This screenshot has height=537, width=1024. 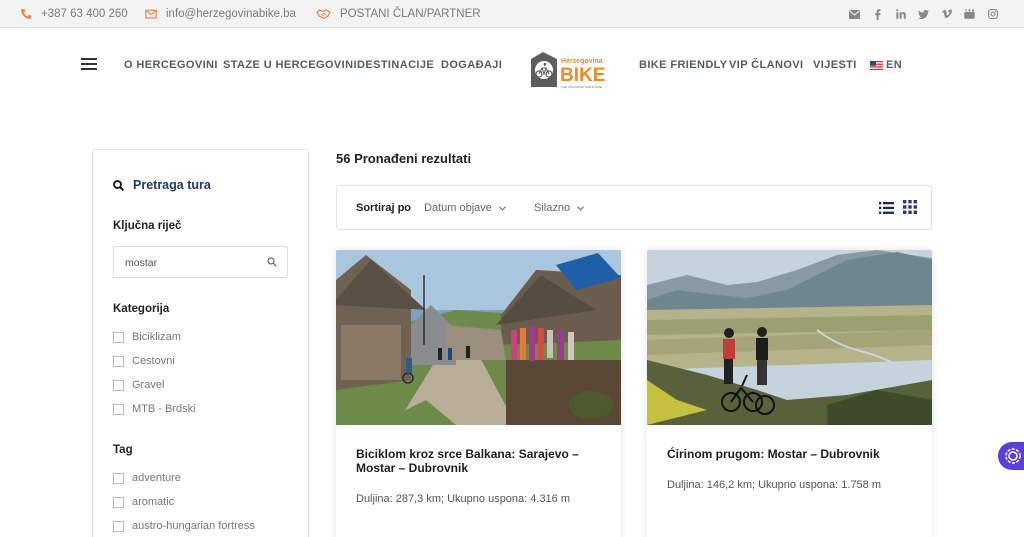 I want to click on gear-icon, so click(x=1013, y=456).